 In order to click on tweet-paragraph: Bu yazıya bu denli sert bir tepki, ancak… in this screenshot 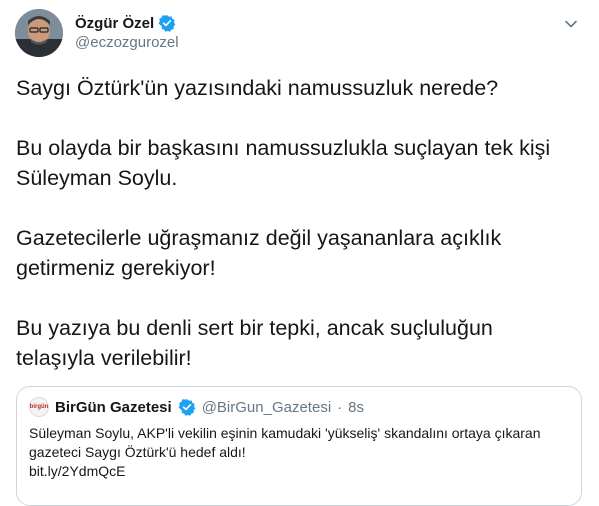, I will do `click(254, 343)`.